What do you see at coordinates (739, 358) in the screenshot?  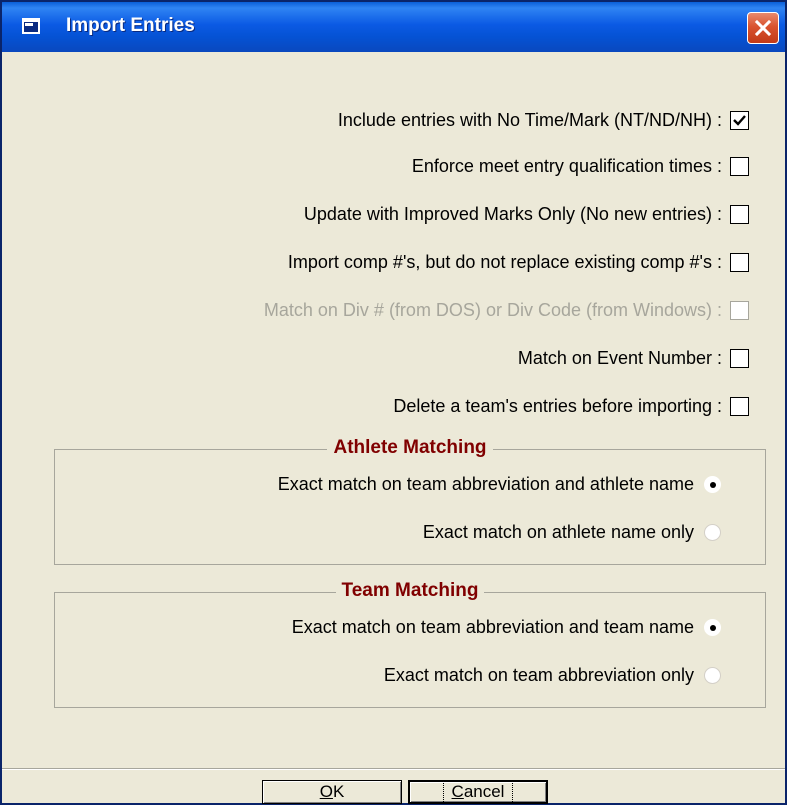 I see `match-event-number-checkbox` at bounding box center [739, 358].